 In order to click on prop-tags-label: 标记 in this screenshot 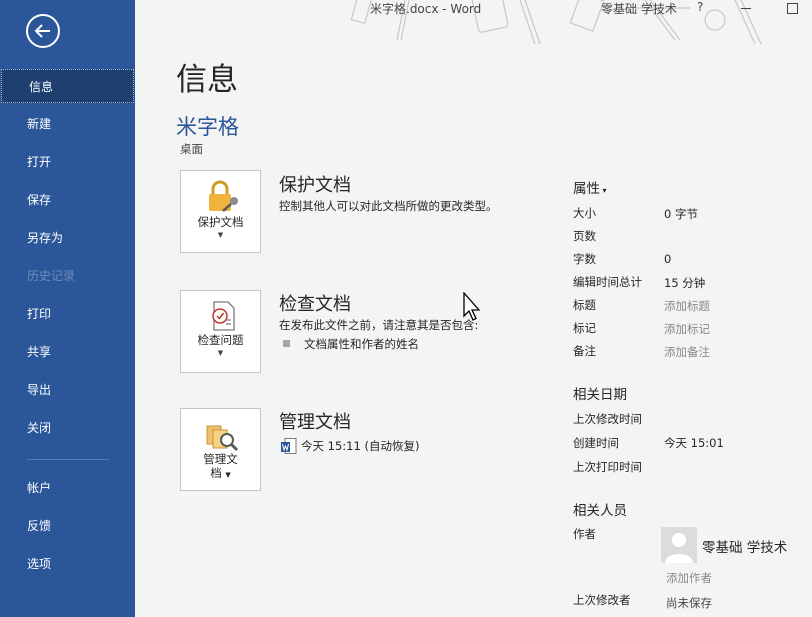, I will do `click(584, 328)`.